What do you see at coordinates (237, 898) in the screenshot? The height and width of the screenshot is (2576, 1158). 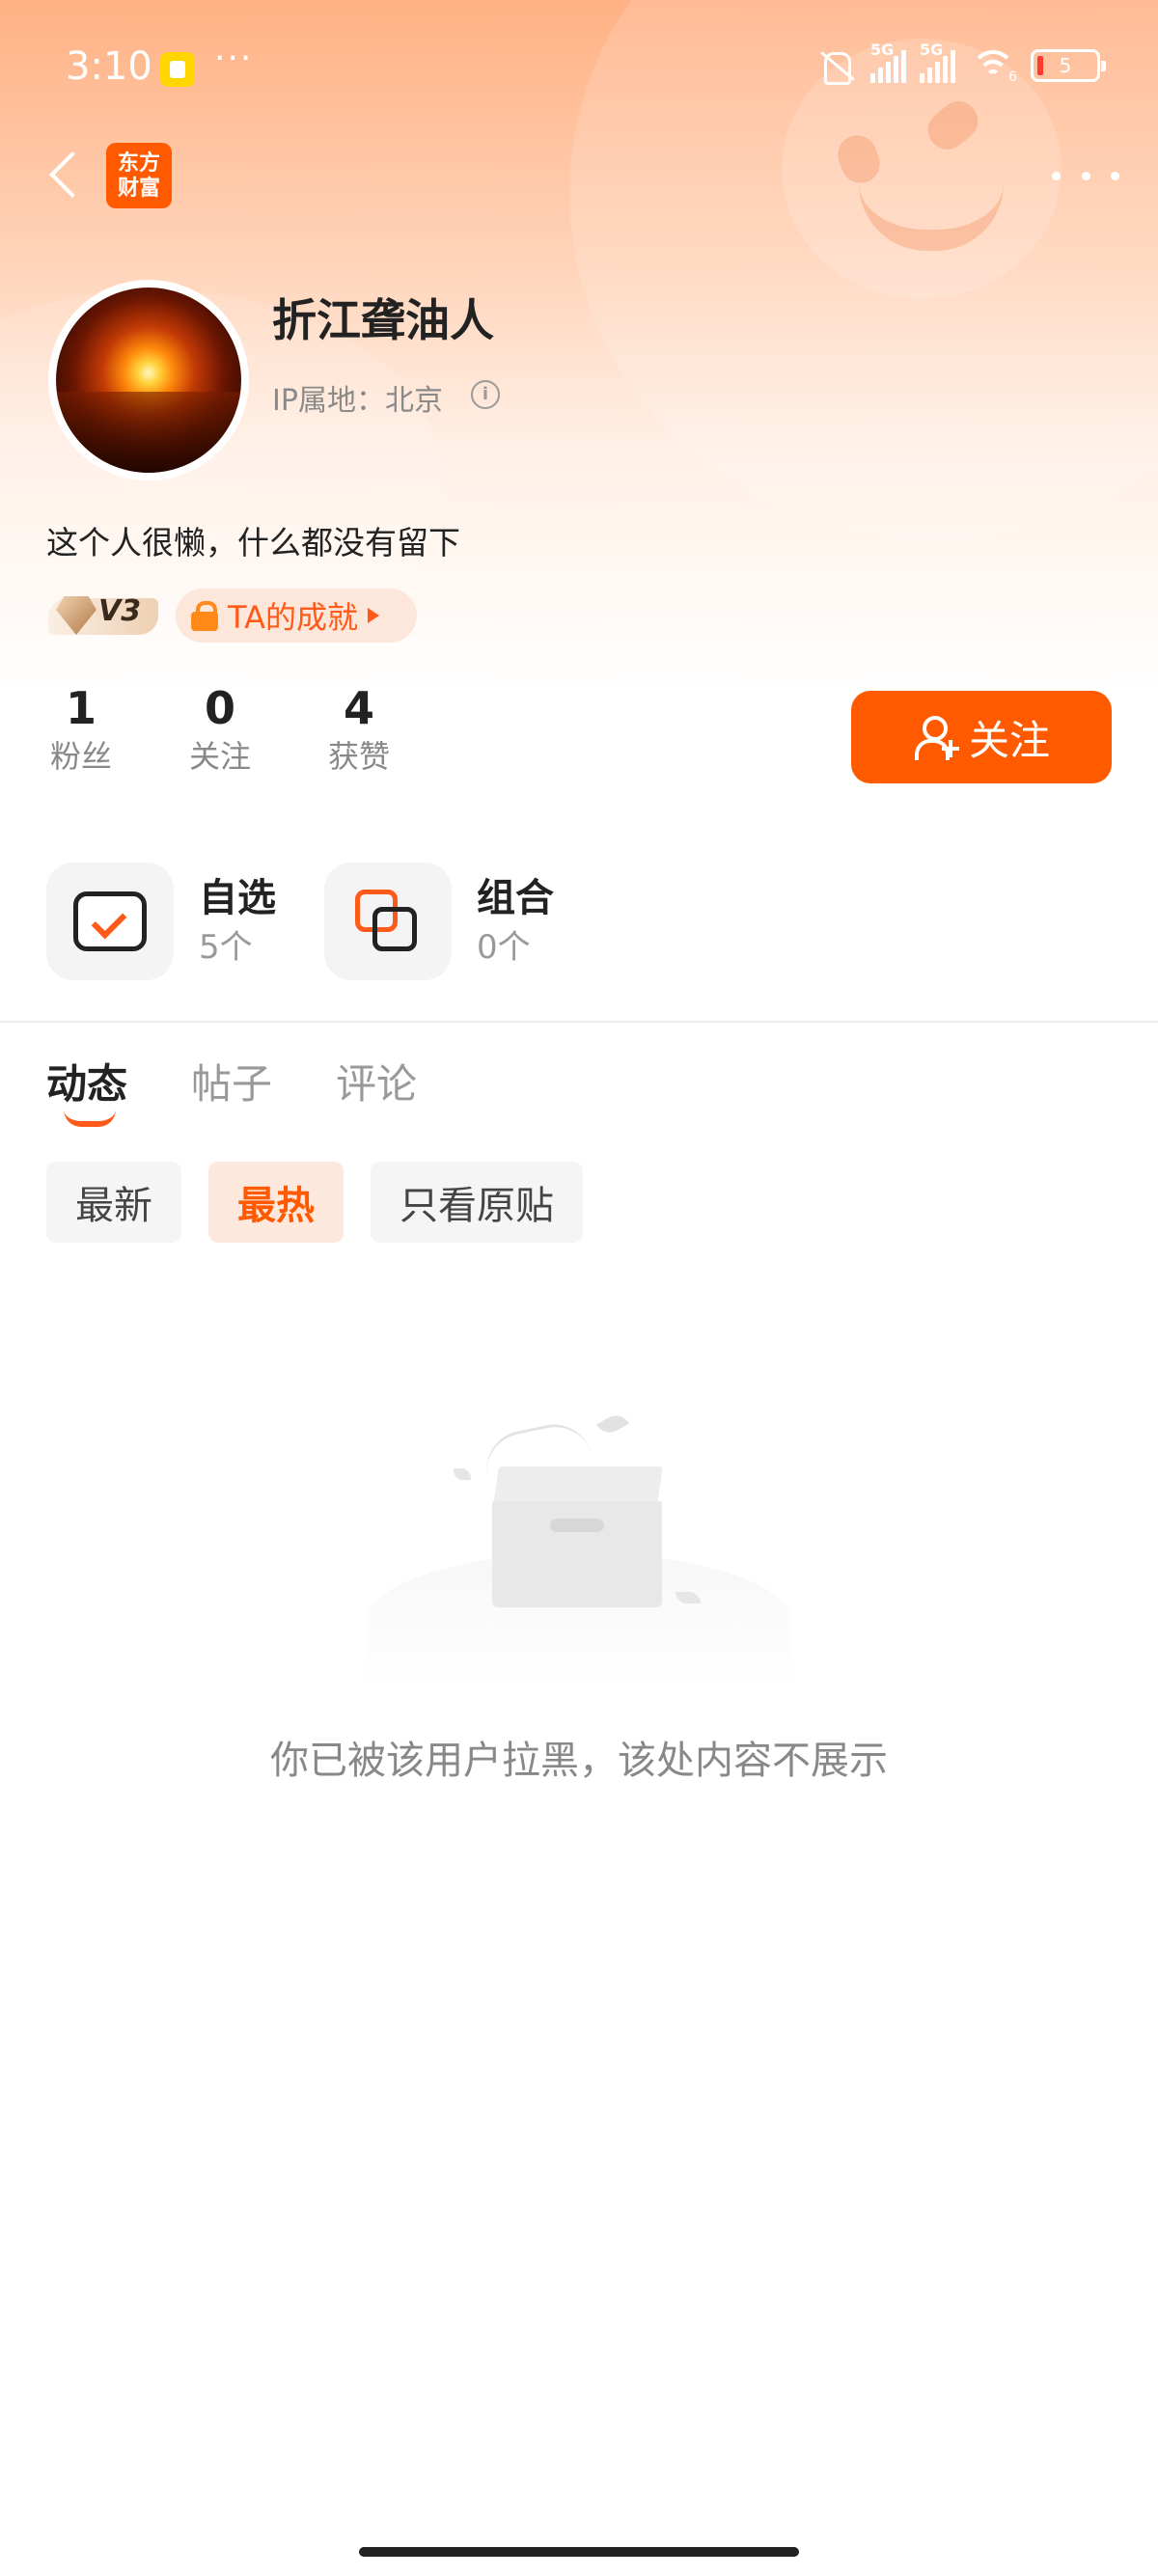 I see `watchlist-title: 自选` at bounding box center [237, 898].